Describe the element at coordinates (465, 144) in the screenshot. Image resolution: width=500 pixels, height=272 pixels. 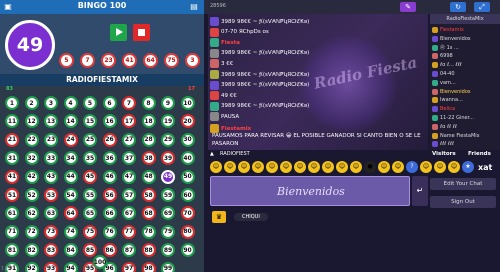
I see `user-list-item: ℓℓℓ ℓℓℓ` at that location.